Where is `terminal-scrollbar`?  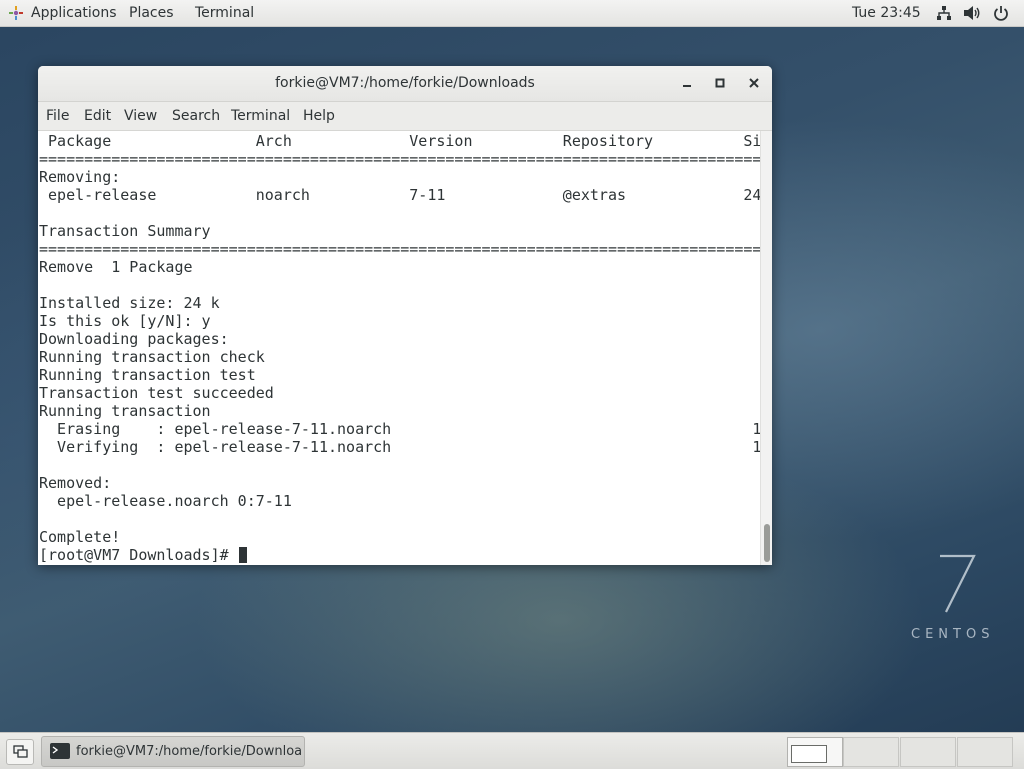
terminal-scrollbar is located at coordinates (766, 348).